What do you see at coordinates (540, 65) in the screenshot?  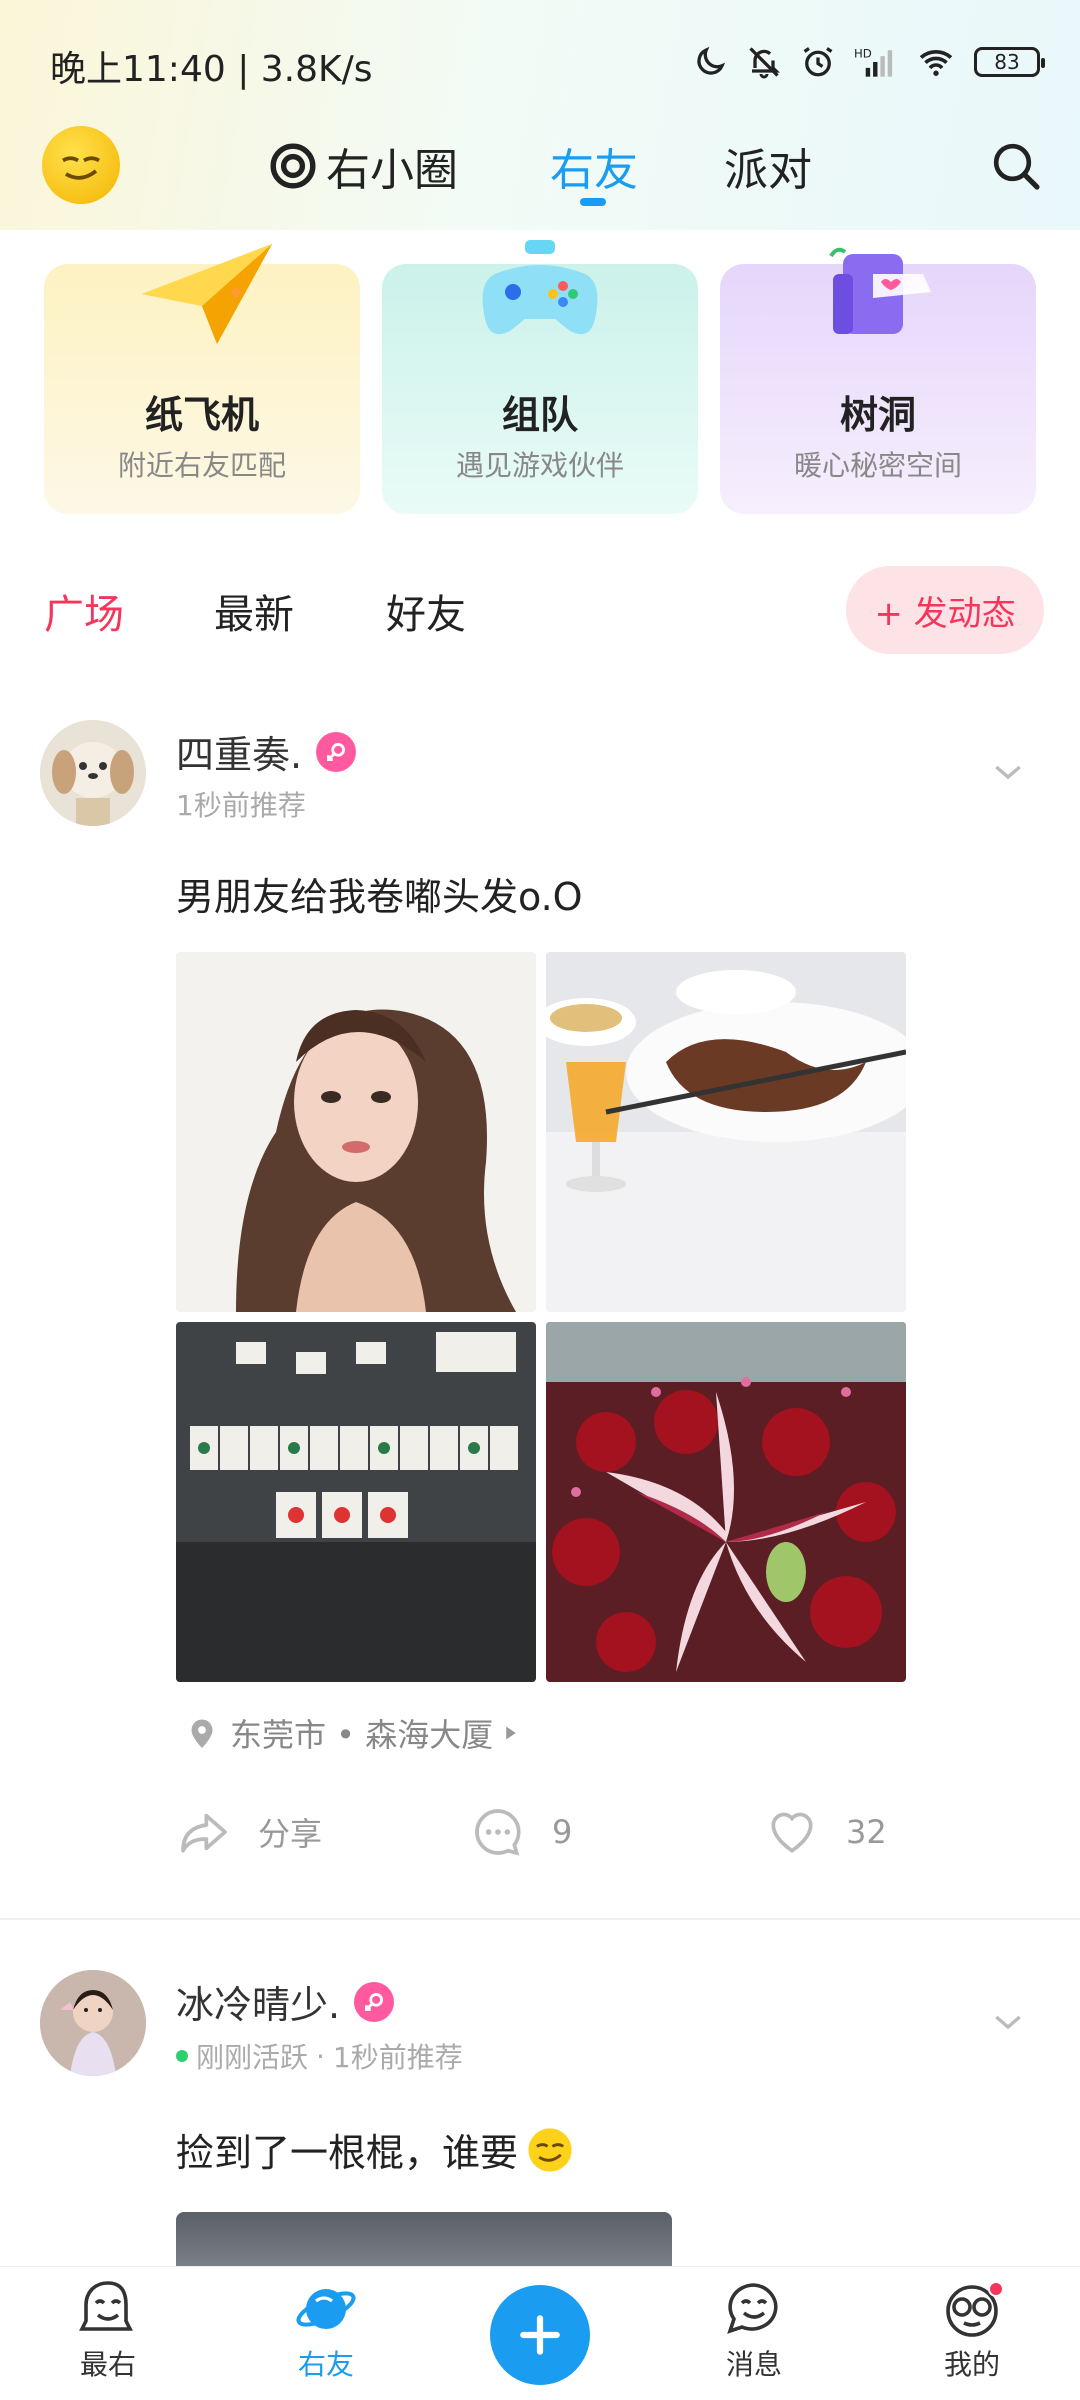 I see `status-bar: 晚上11:40 | 3.8K/s HD 83` at bounding box center [540, 65].